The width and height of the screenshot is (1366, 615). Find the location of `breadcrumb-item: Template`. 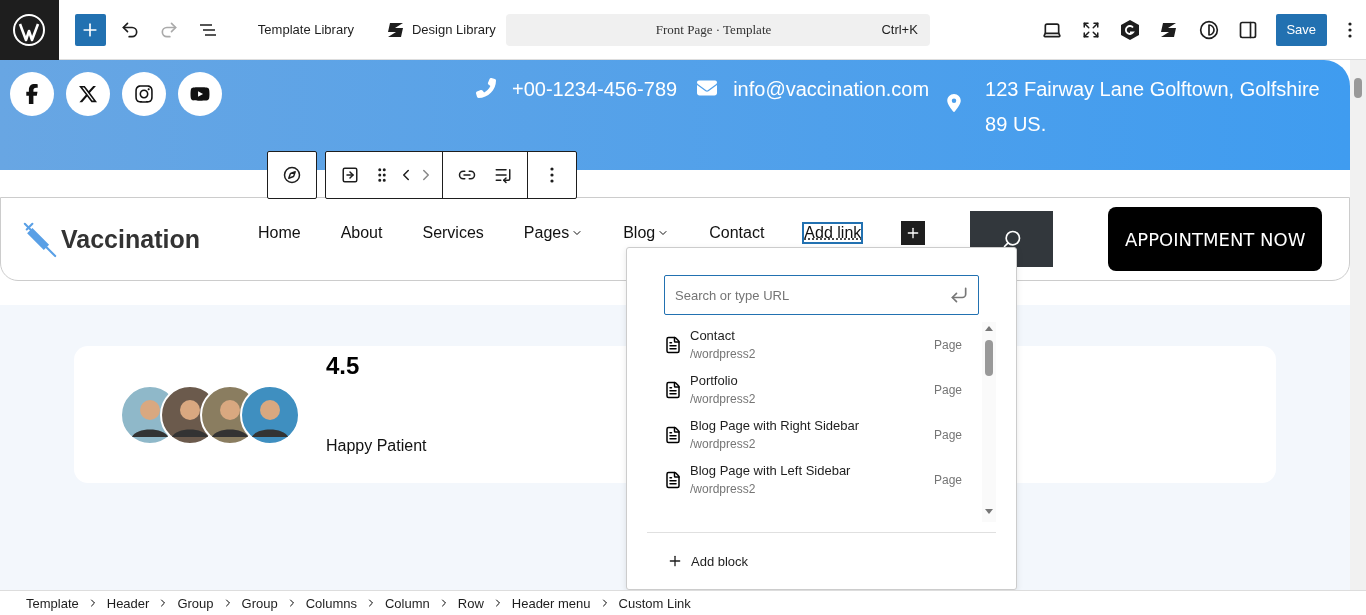

breadcrumb-item: Template is located at coordinates (52, 603).